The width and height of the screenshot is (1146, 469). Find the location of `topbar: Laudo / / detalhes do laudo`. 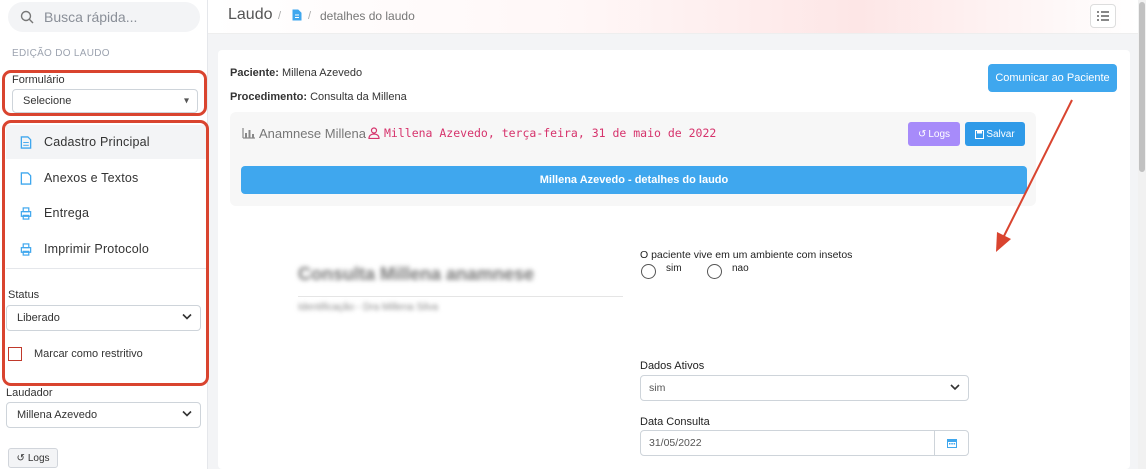

topbar: Laudo / / detalhes do laudo is located at coordinates (673, 17).